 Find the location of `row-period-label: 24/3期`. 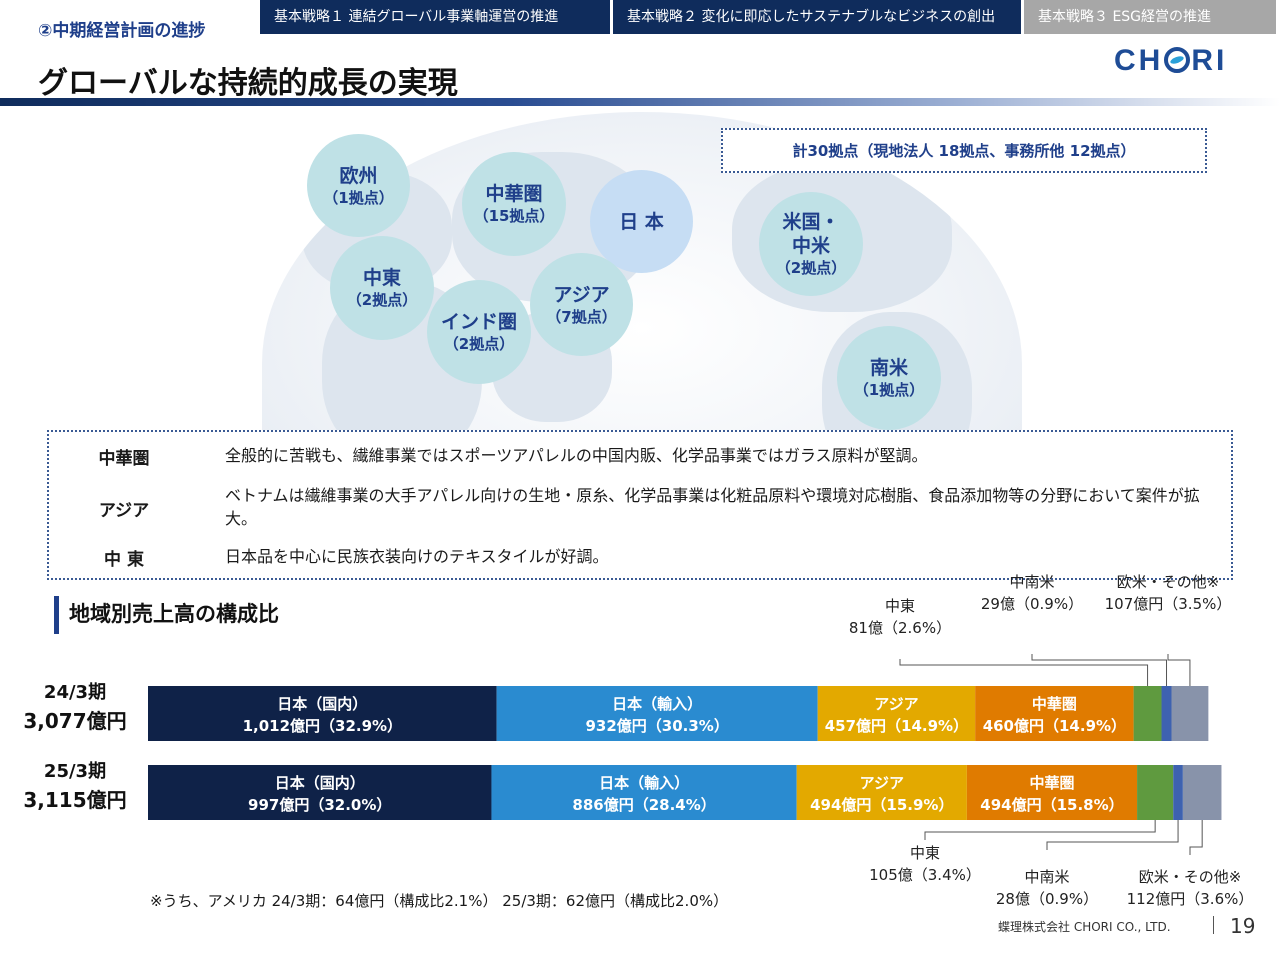

row-period-label: 24/3期 is located at coordinates (75, 692).